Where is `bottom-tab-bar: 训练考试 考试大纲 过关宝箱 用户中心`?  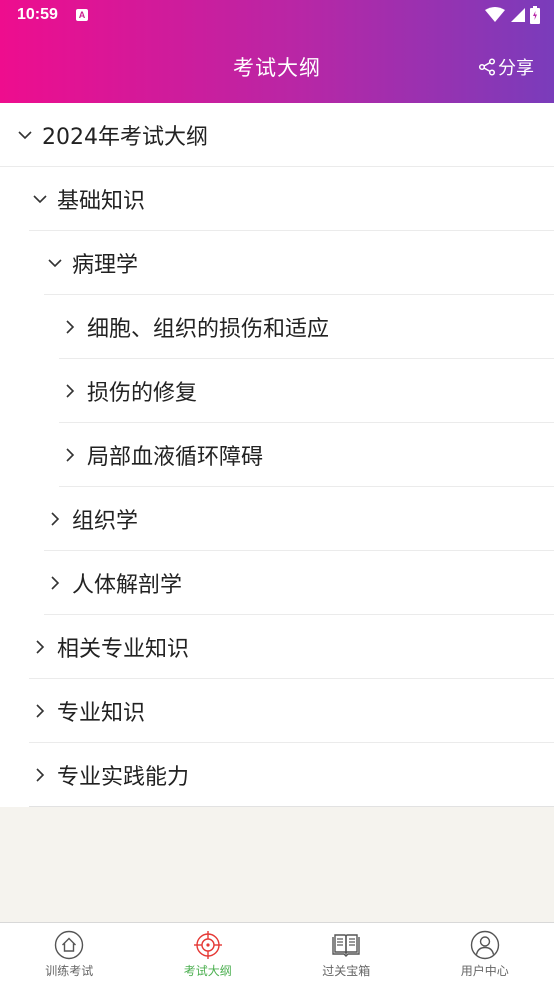 bottom-tab-bar: 训练考试 考试大纲 过关宝箱 用户中心 is located at coordinates (277, 953).